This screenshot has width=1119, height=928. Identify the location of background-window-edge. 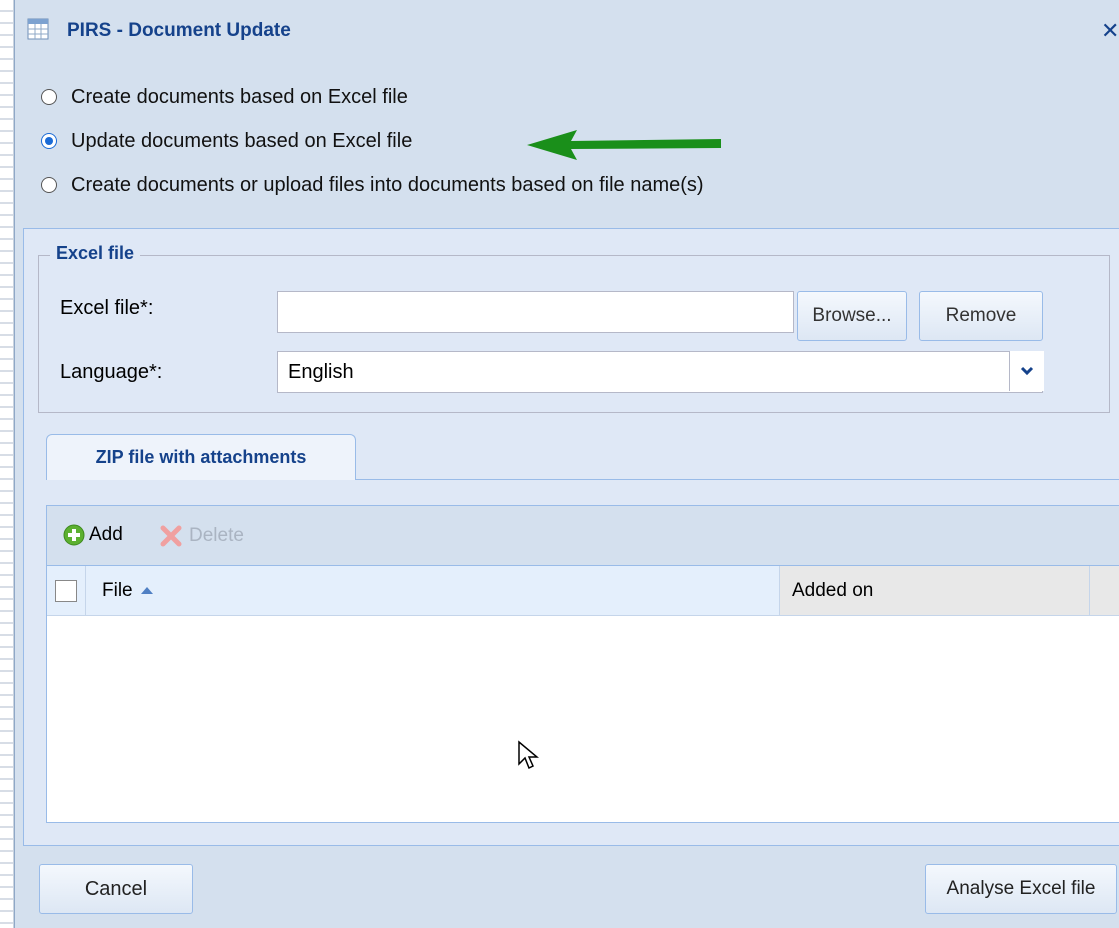
(7, 464).